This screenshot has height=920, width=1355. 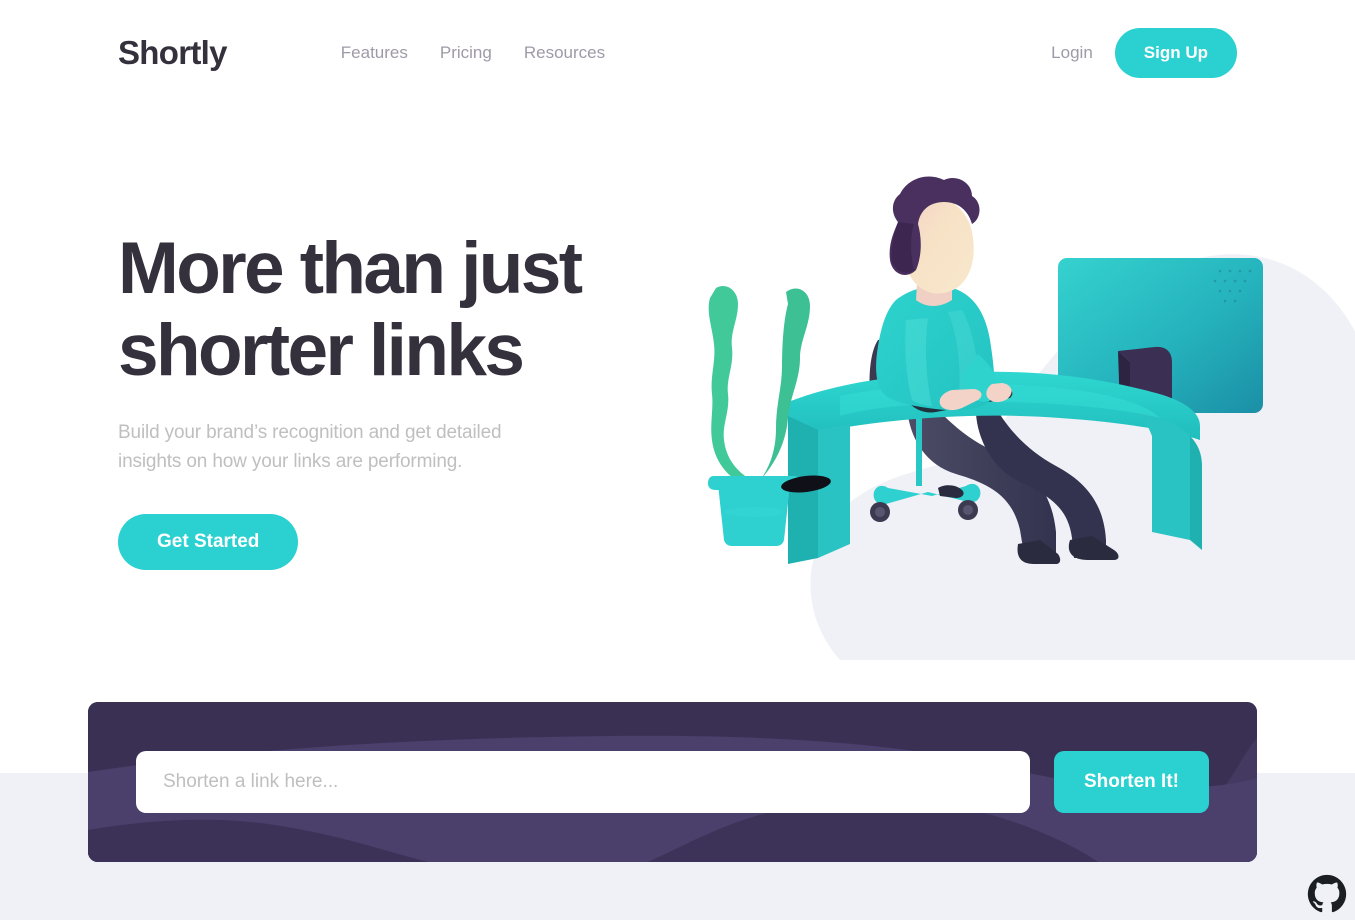 I want to click on signup-button: Sign Up, so click(x=1175, y=52).